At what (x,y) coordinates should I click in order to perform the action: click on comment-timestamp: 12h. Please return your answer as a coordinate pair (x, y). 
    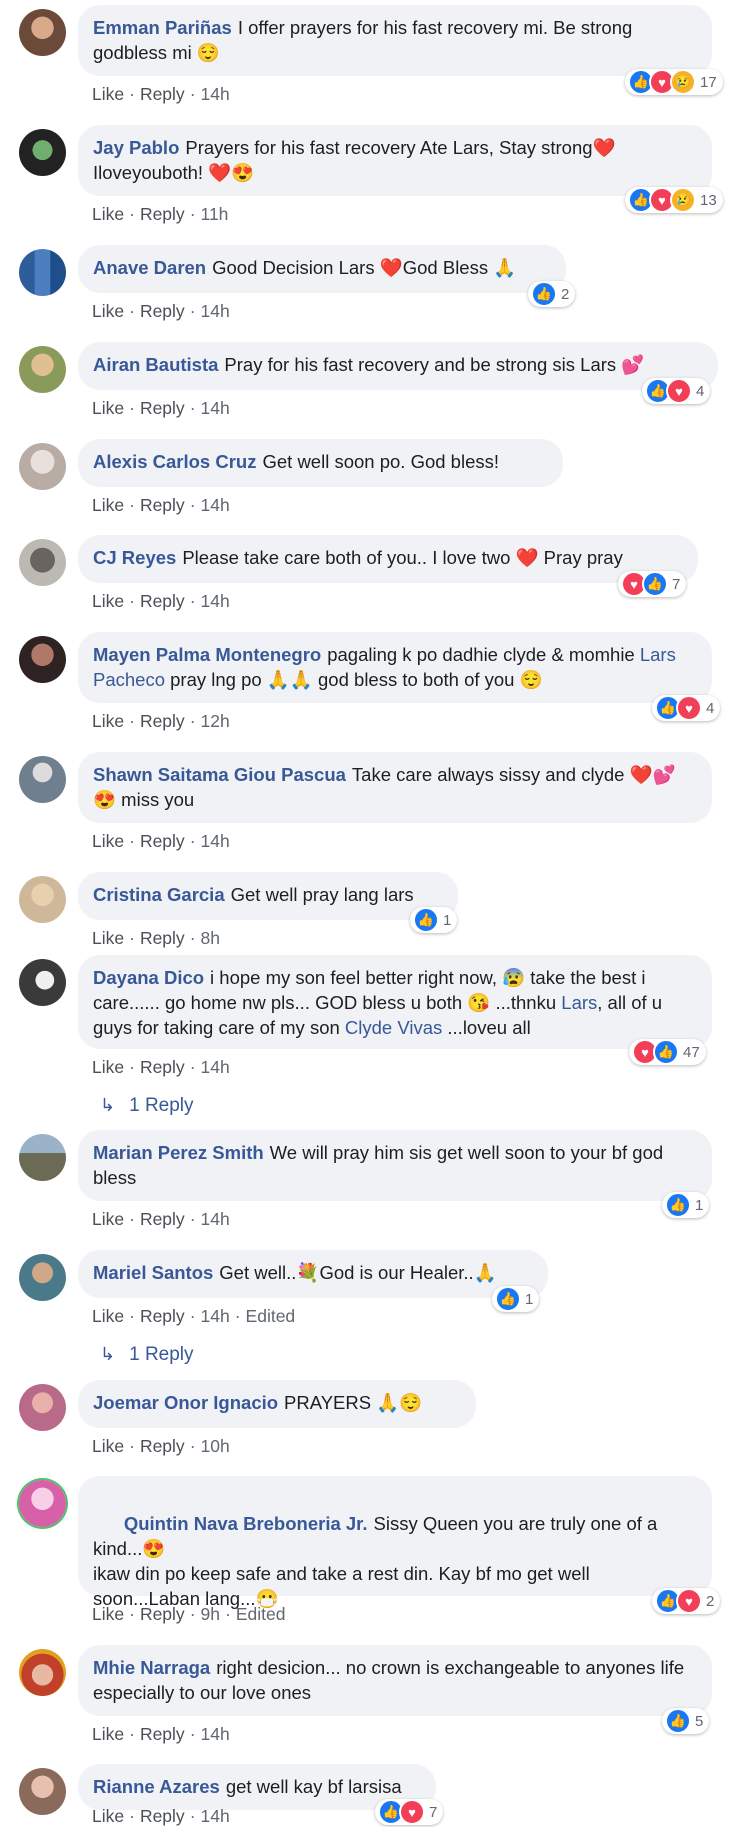
    Looking at the image, I should click on (215, 721).